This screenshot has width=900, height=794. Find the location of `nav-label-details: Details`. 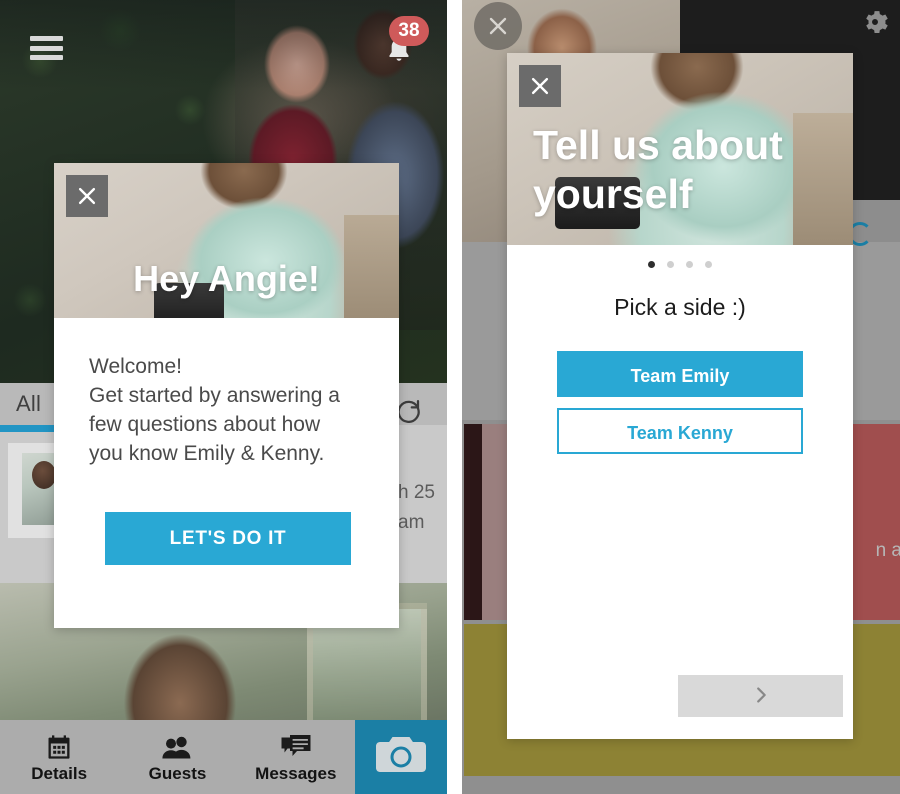

nav-label-details: Details is located at coordinates (59, 773).